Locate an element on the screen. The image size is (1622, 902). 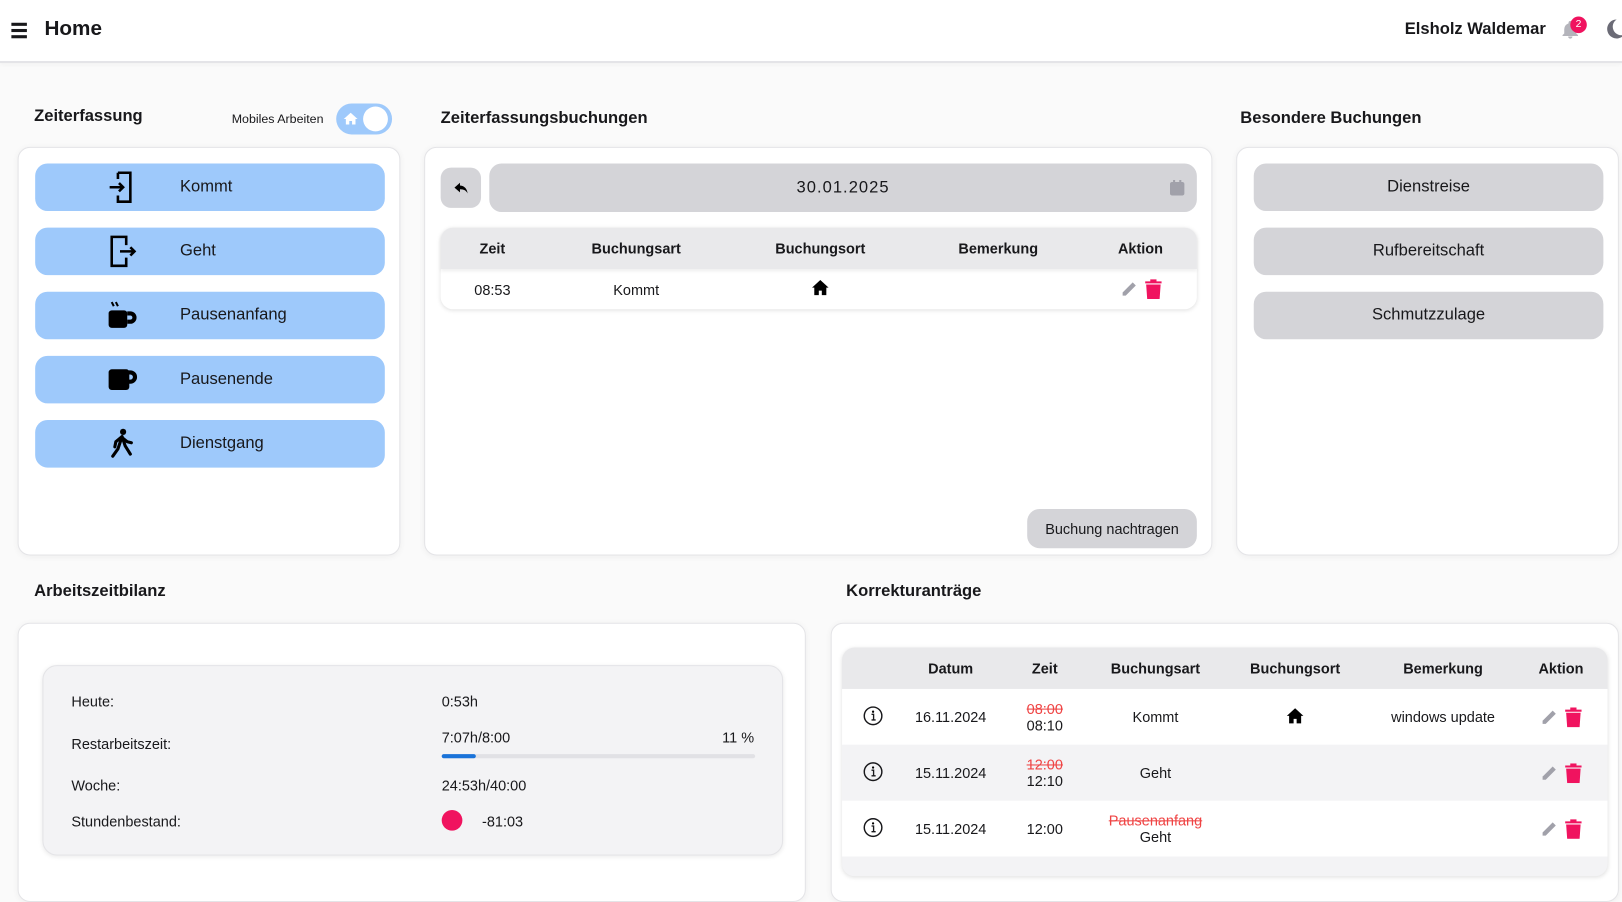
bestand-label: Stundenbestand: is located at coordinates (126, 821).